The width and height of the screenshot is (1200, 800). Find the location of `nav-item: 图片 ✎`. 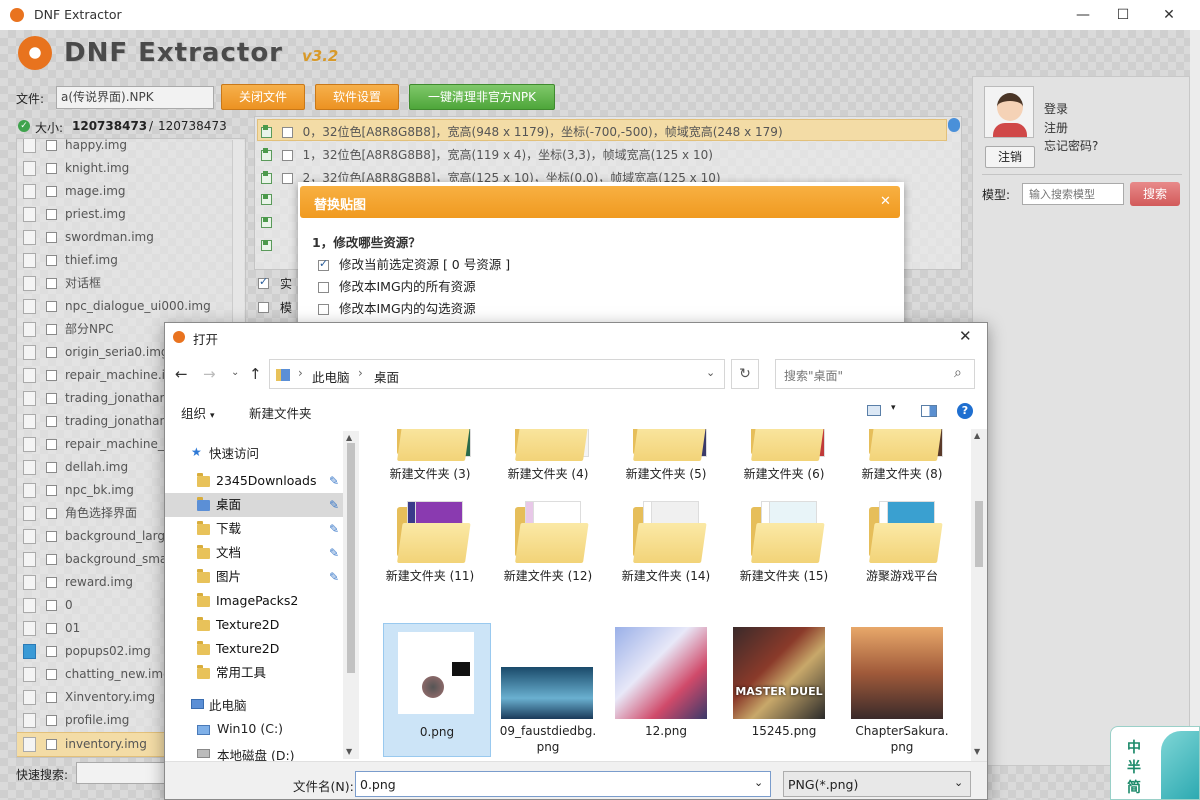

nav-item: 图片 ✎ is located at coordinates (255, 577).